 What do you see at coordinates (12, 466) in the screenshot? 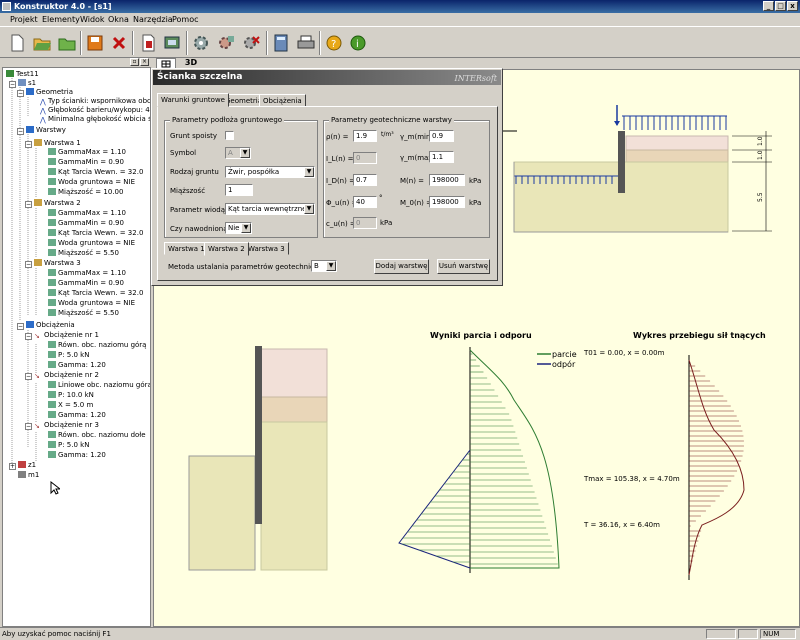
I see `tree-expander: +` at bounding box center [12, 466].